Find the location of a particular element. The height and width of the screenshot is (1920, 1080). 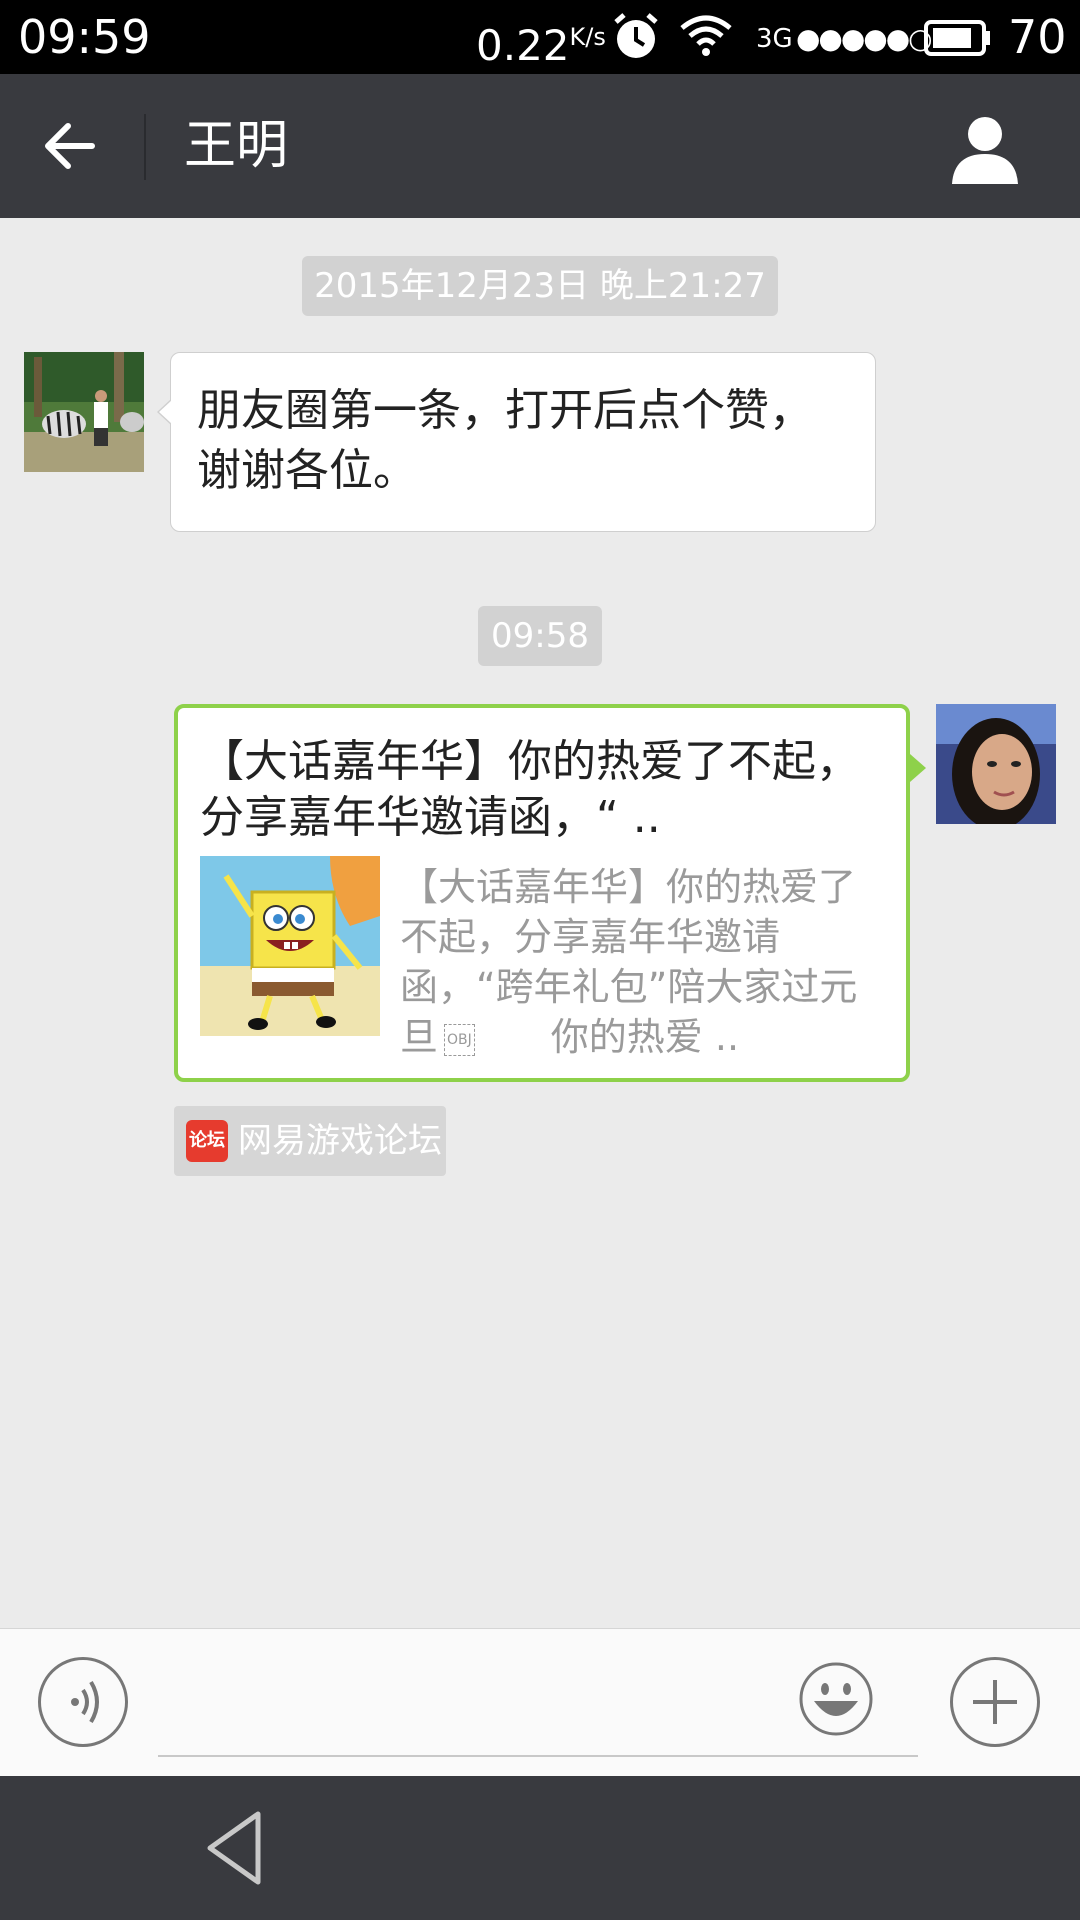

network-speed-unit: K/s is located at coordinates (587, 37).